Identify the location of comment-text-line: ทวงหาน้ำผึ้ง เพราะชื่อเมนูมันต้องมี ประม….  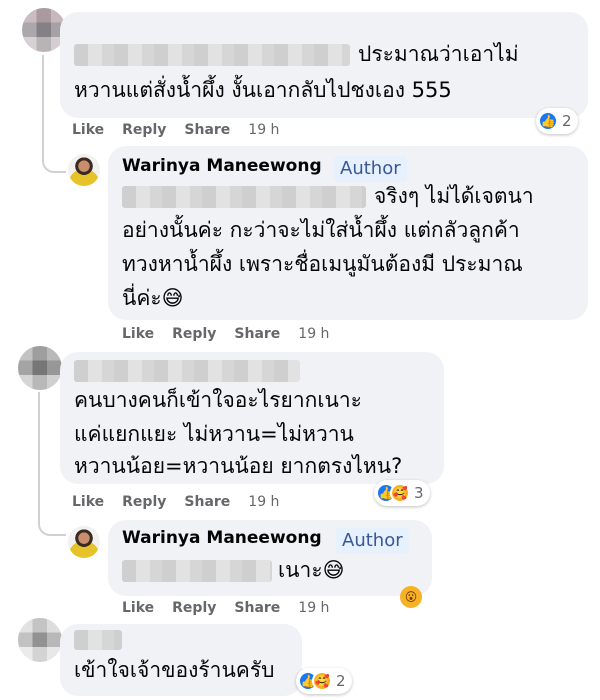
(322, 264).